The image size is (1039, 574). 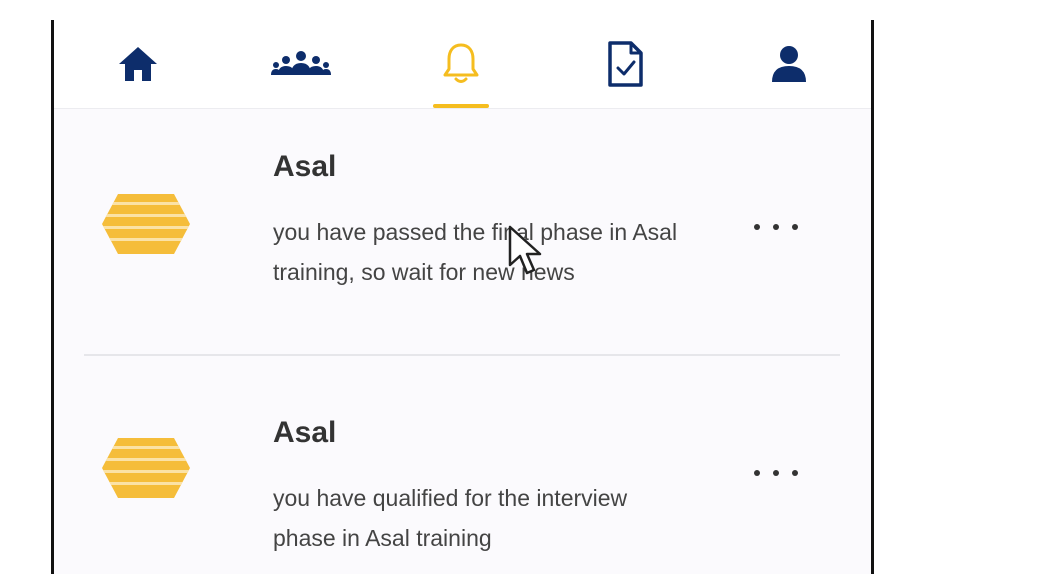 I want to click on nav-notifications, so click(x=461, y=64).